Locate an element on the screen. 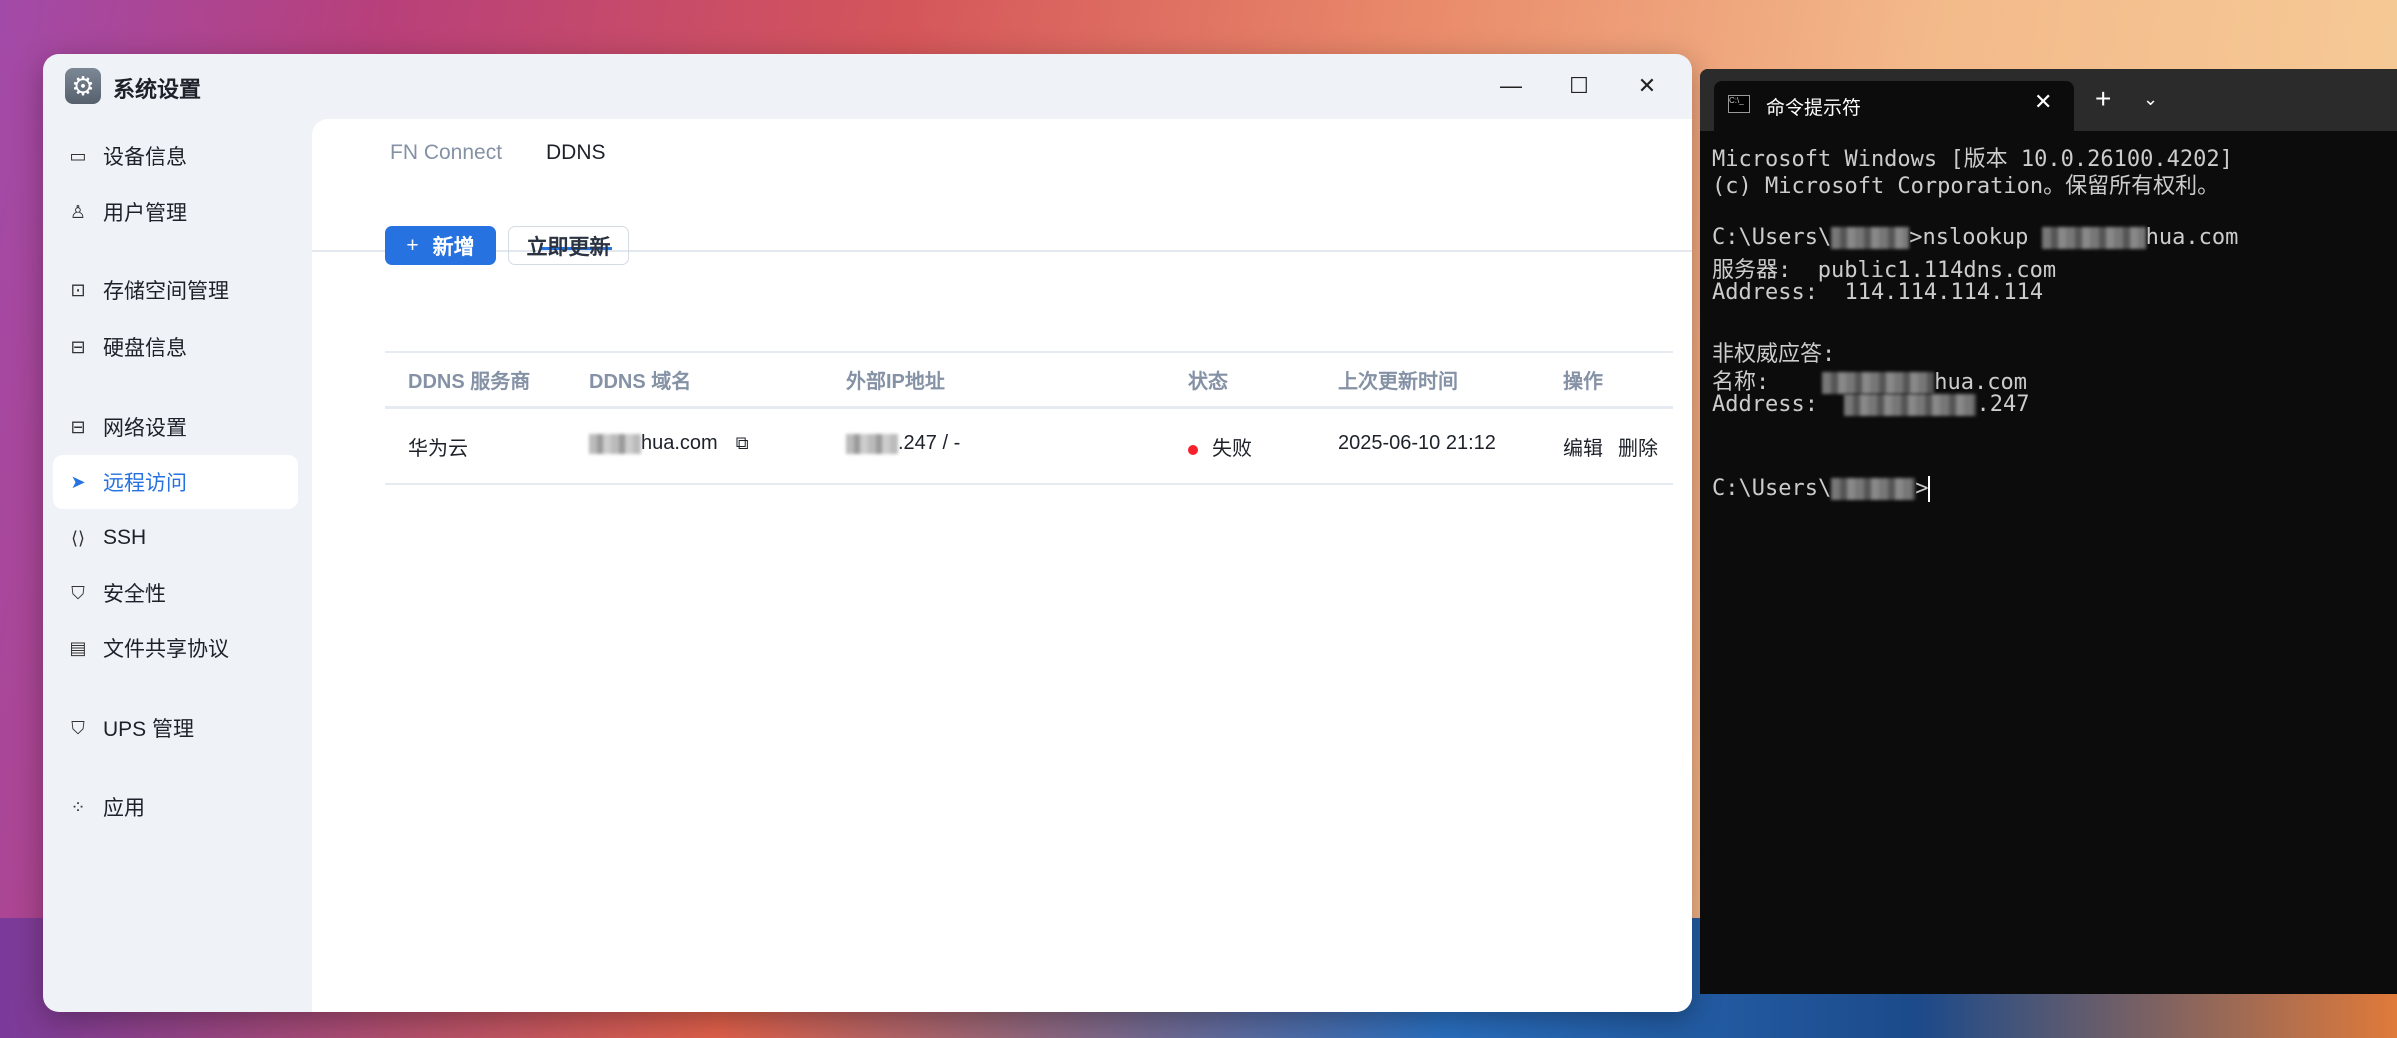  column-header-ip: 外部IP地址 is located at coordinates (895, 382).